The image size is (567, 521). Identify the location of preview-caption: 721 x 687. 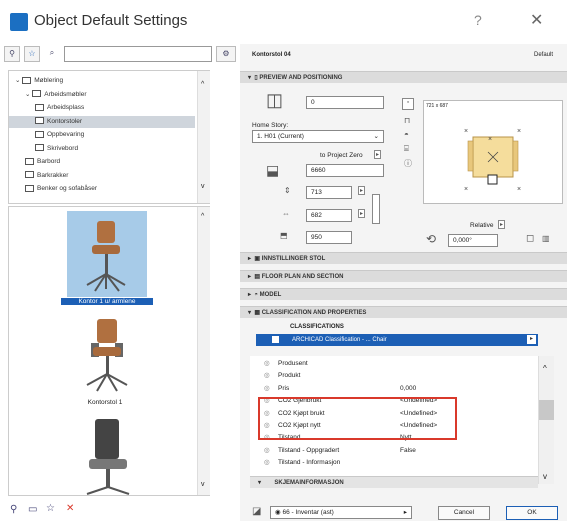
(437, 106).